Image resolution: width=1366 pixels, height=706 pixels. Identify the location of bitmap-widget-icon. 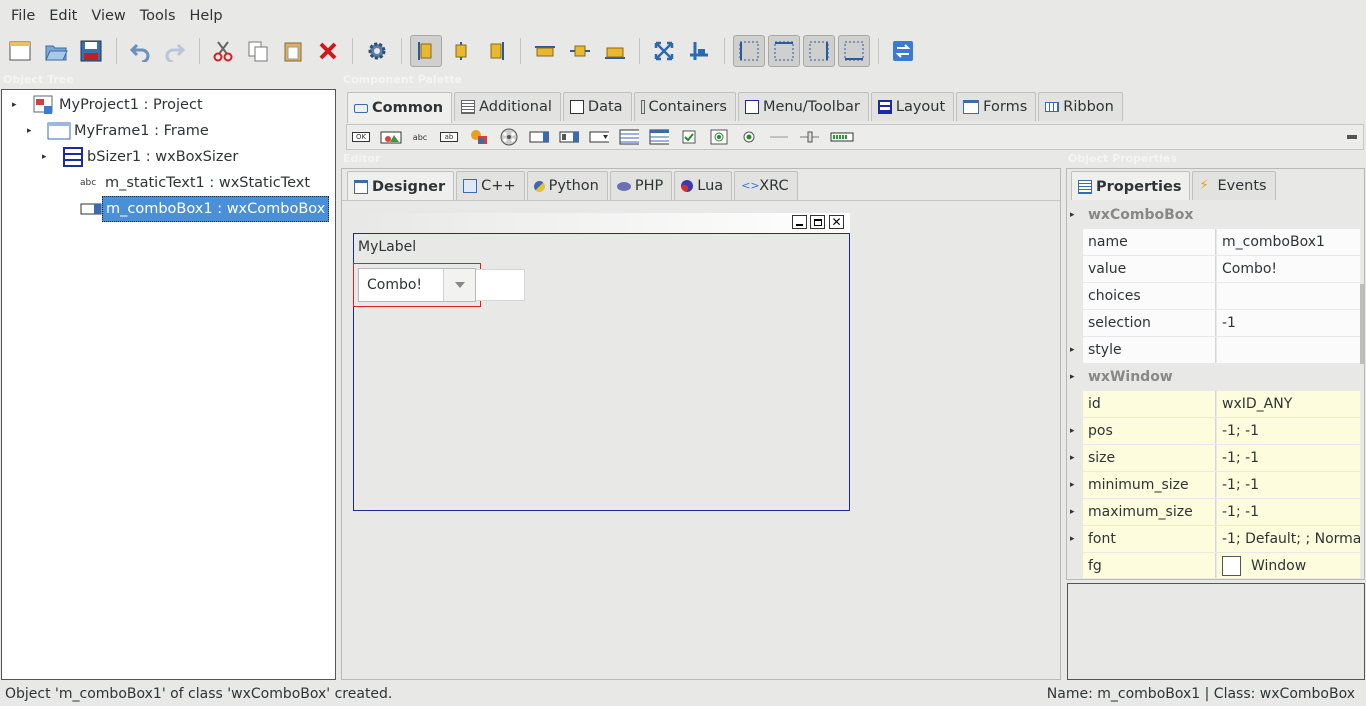
(479, 137).